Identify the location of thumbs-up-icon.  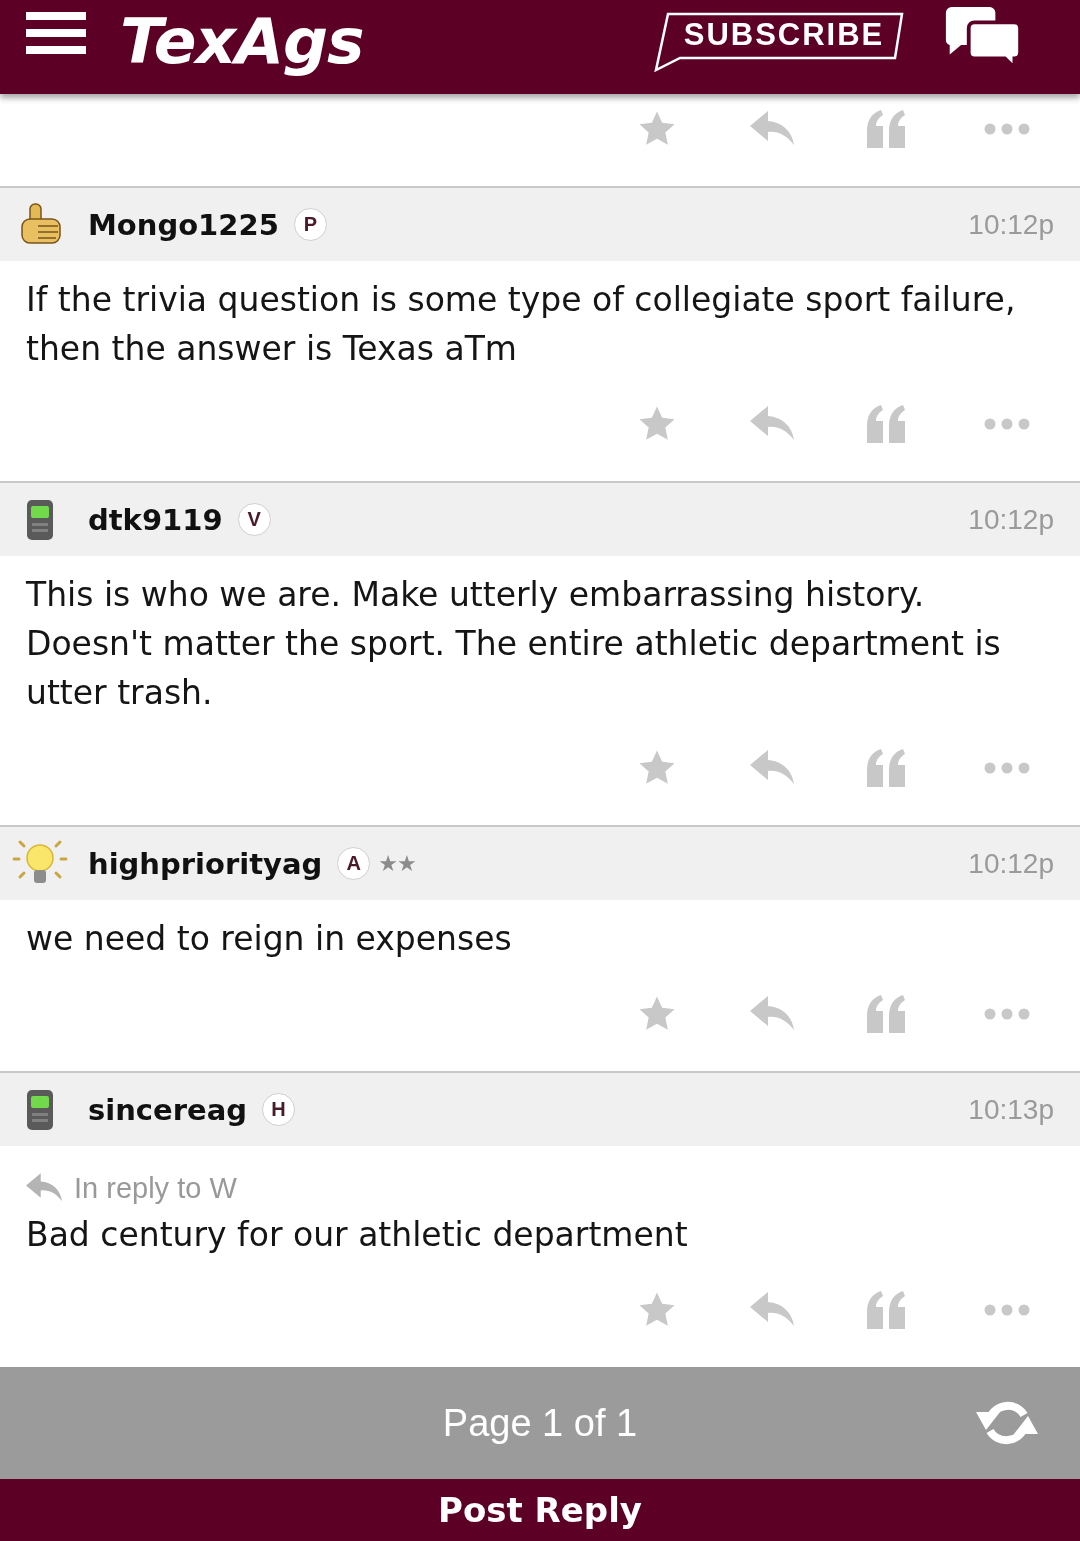
(40, 224).